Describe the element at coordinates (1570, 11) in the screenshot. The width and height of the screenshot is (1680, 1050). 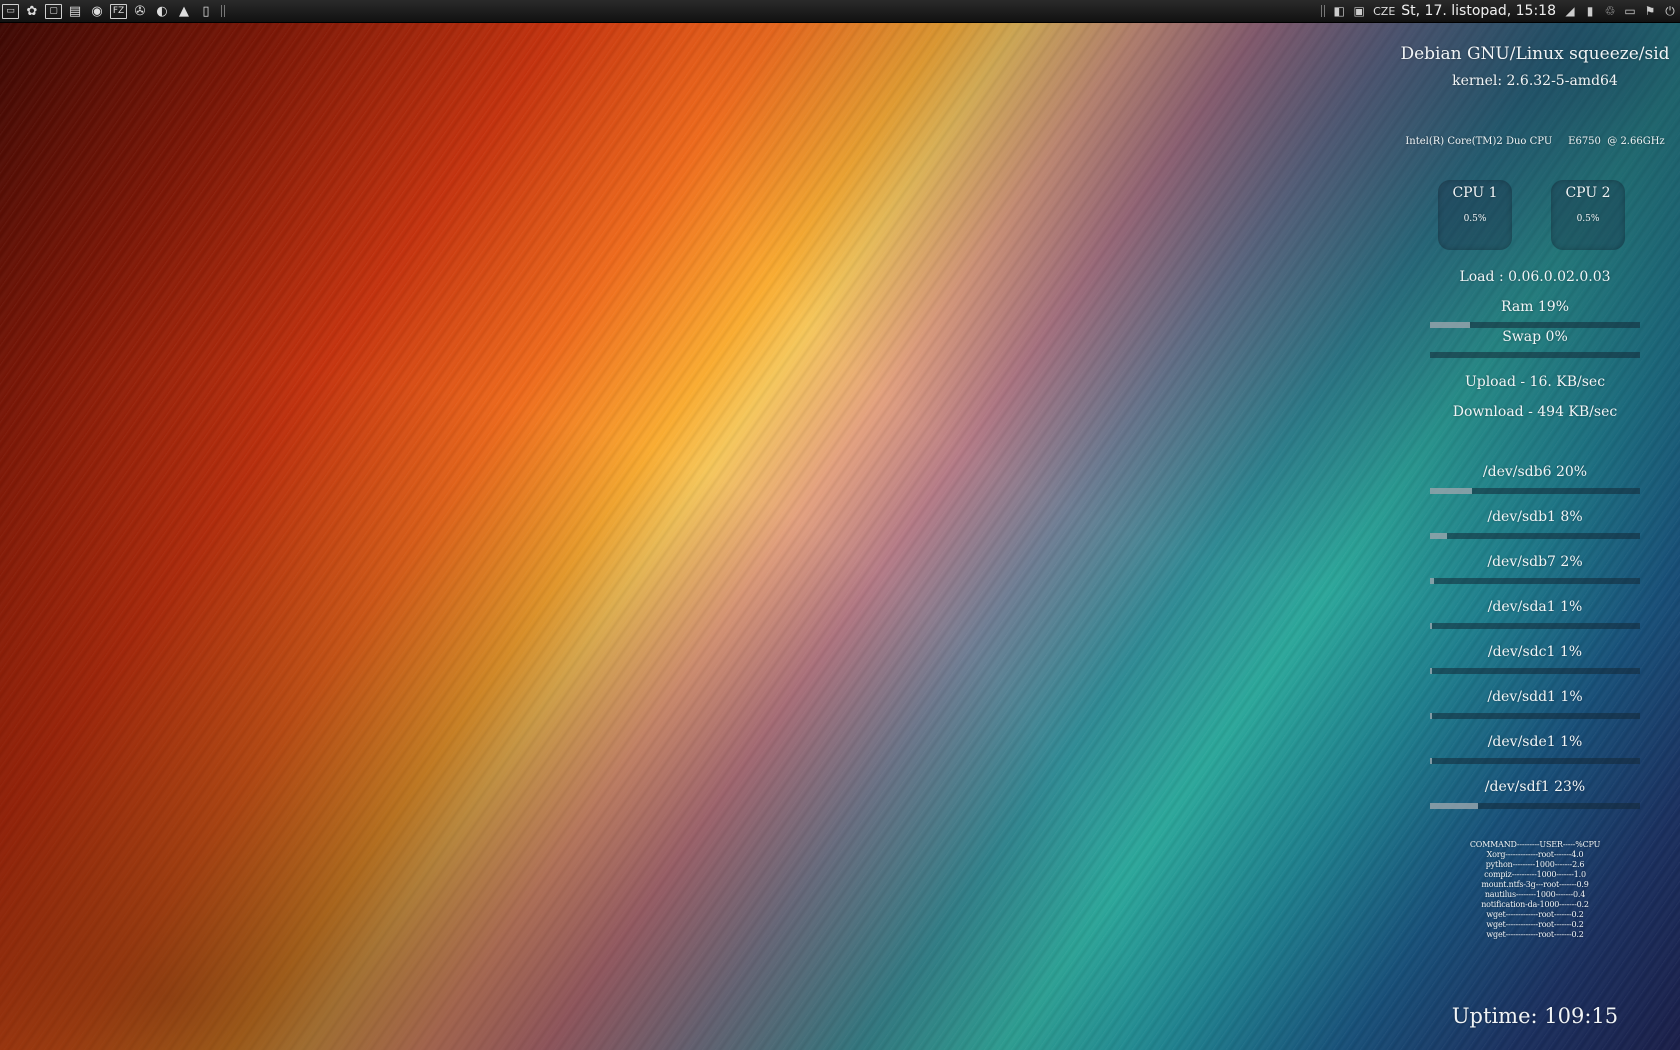
I see `volume-icon: ◢` at that location.